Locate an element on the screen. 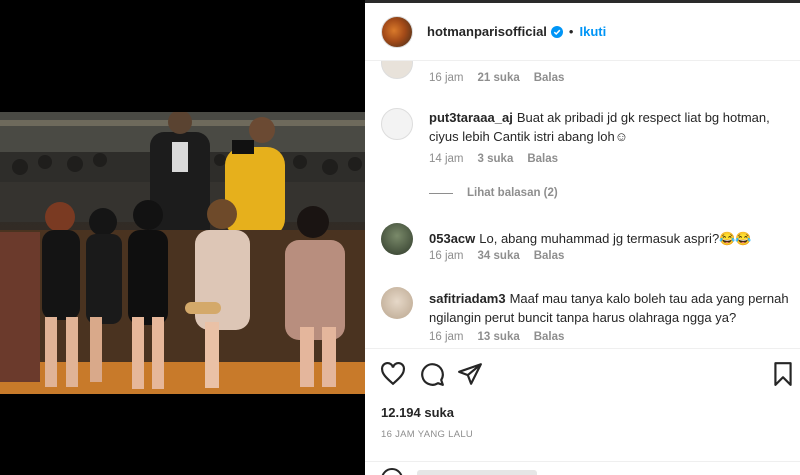 The width and height of the screenshot is (800, 475). comment-meta: 14 jam 3 suka Balas is located at coordinates (493, 159).